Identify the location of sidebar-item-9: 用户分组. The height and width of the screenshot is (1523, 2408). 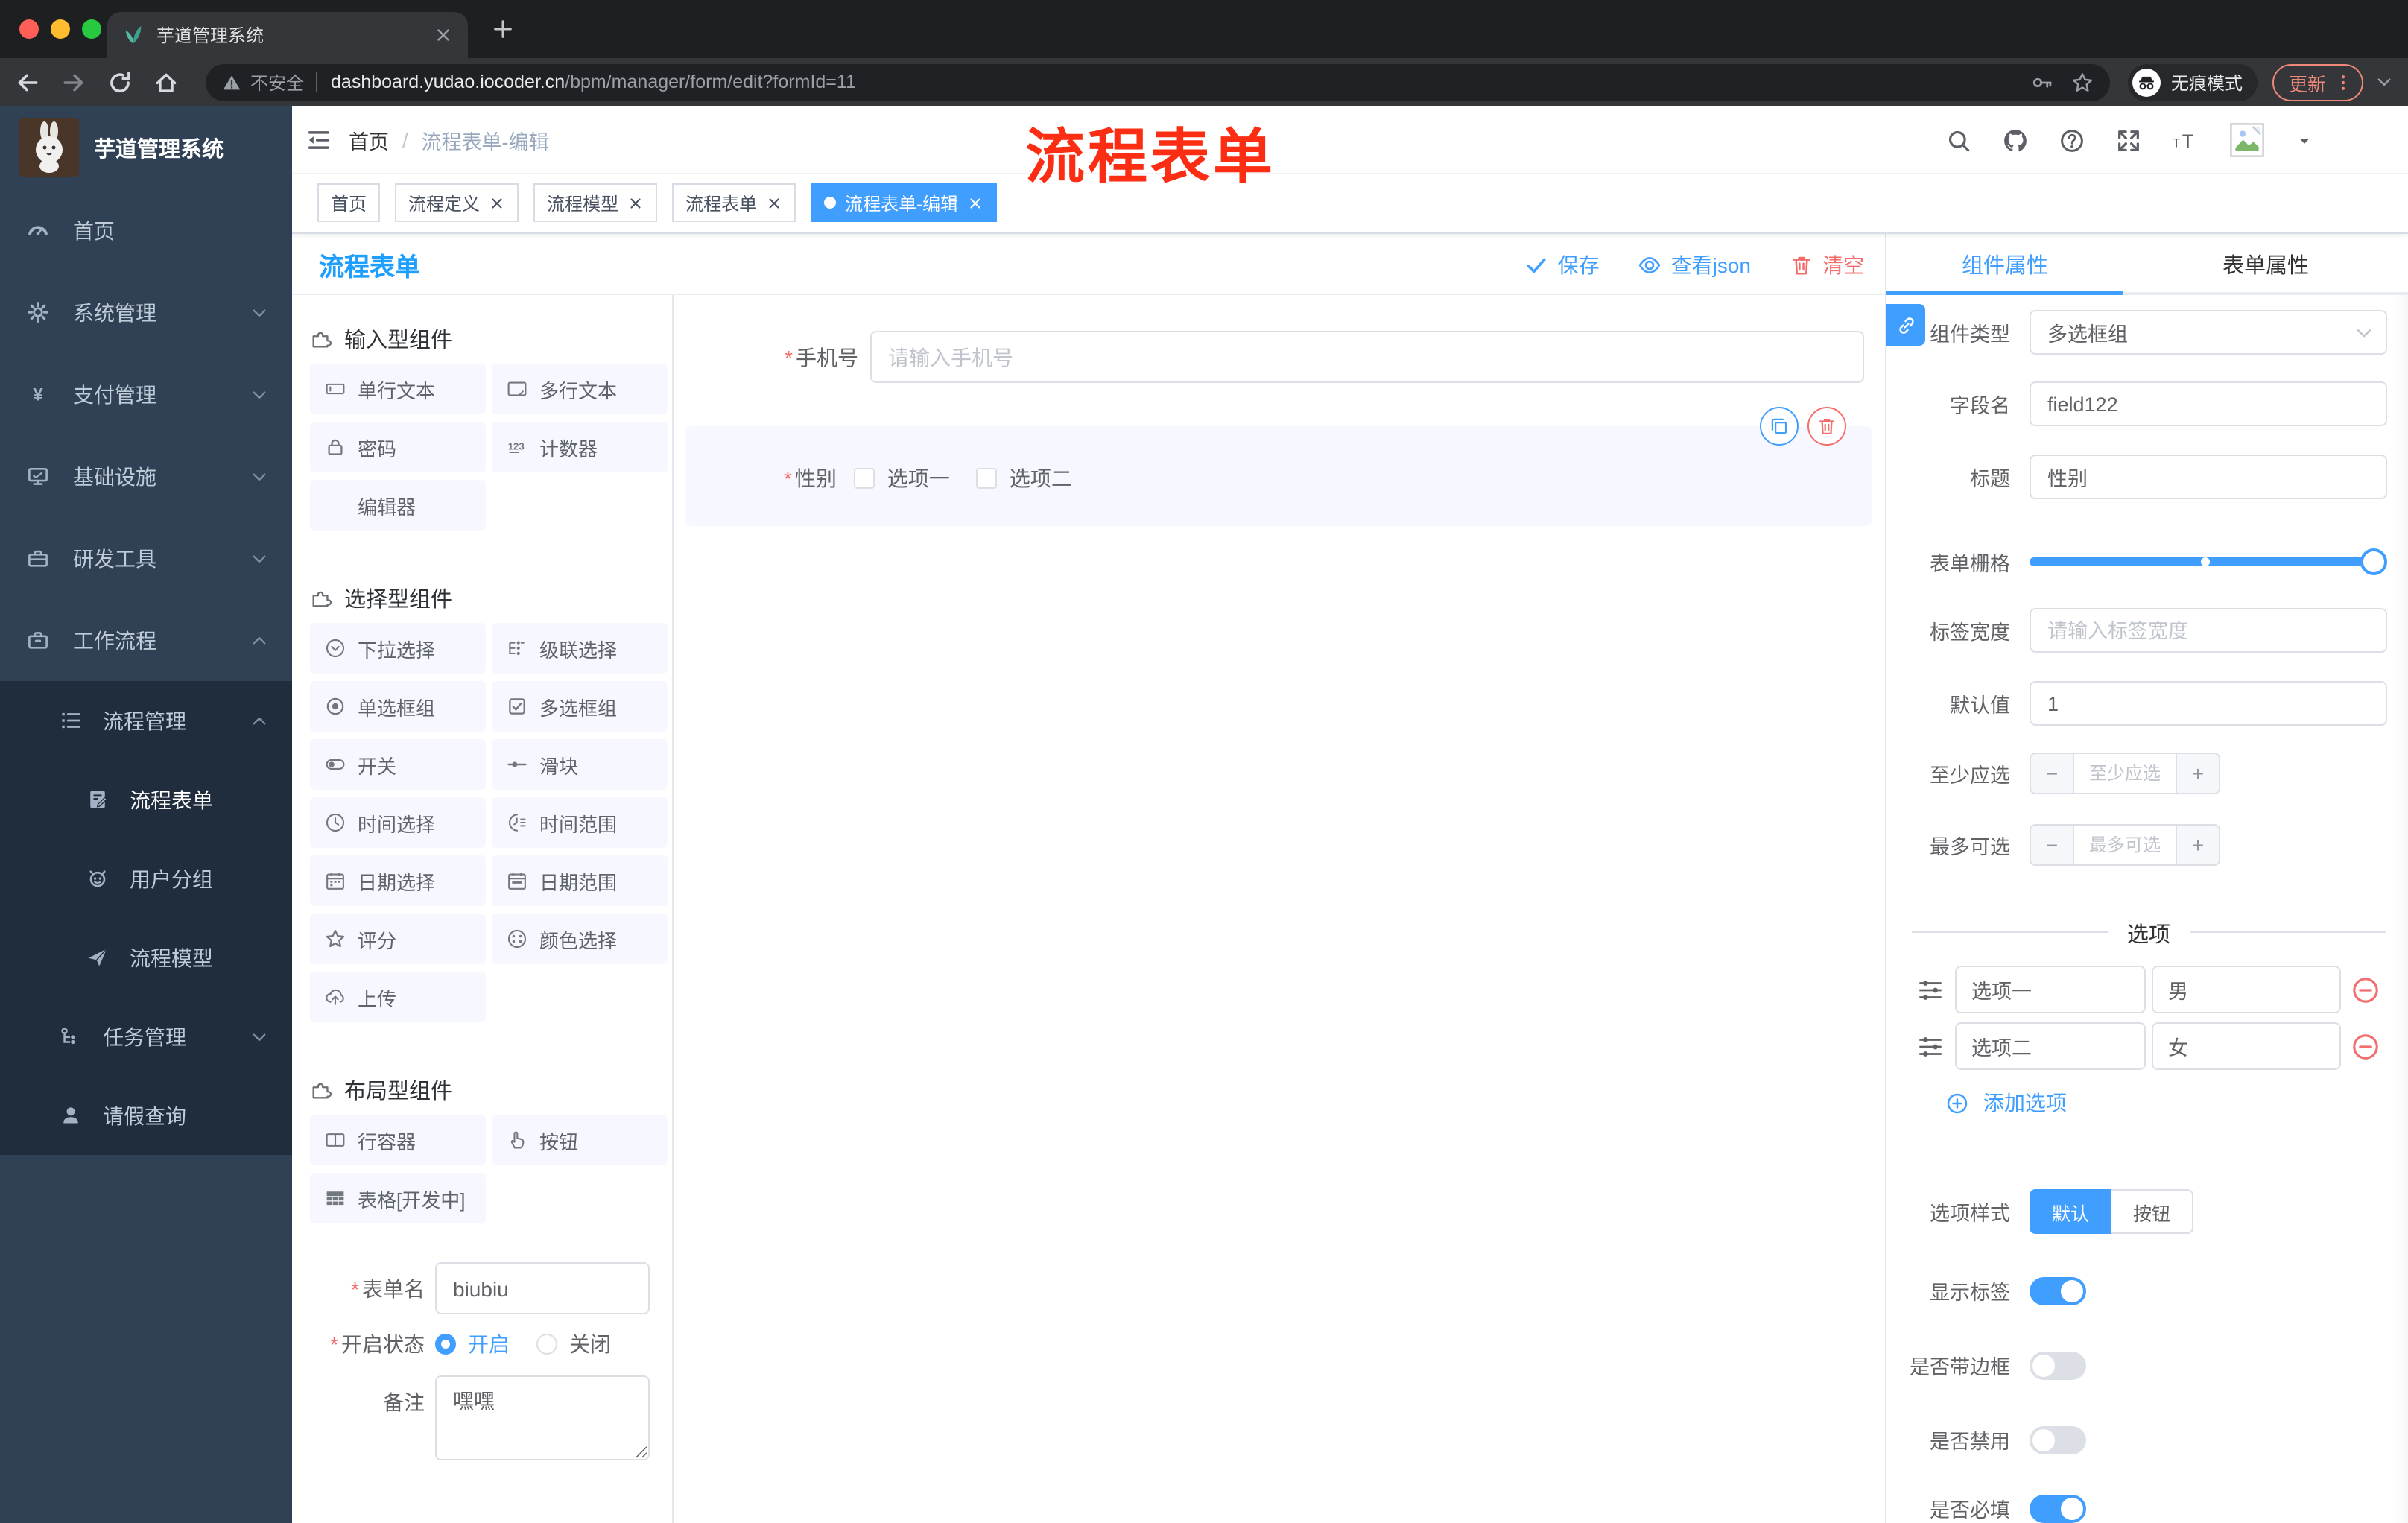
(146, 879).